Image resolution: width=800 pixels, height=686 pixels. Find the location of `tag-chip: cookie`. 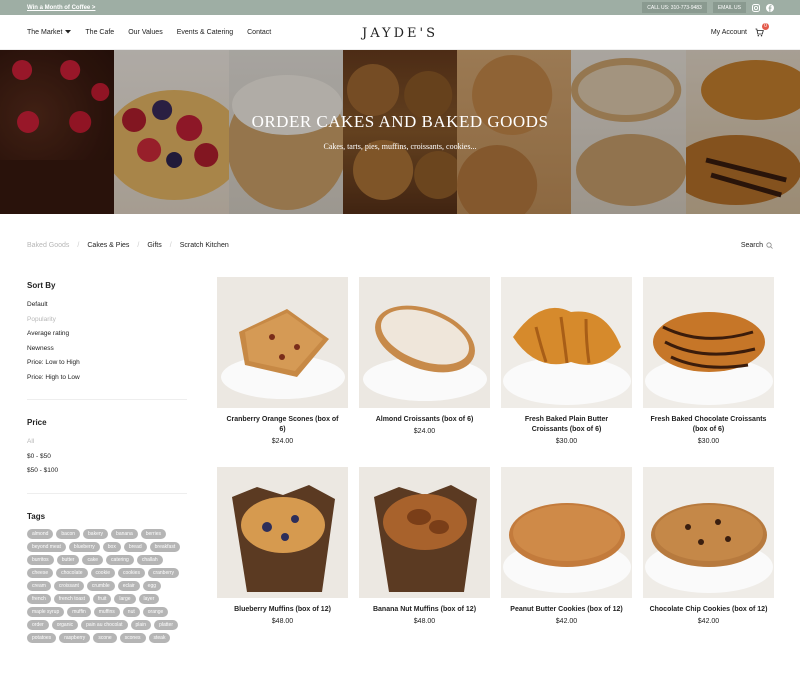

tag-chip: cookie is located at coordinates (102, 572).